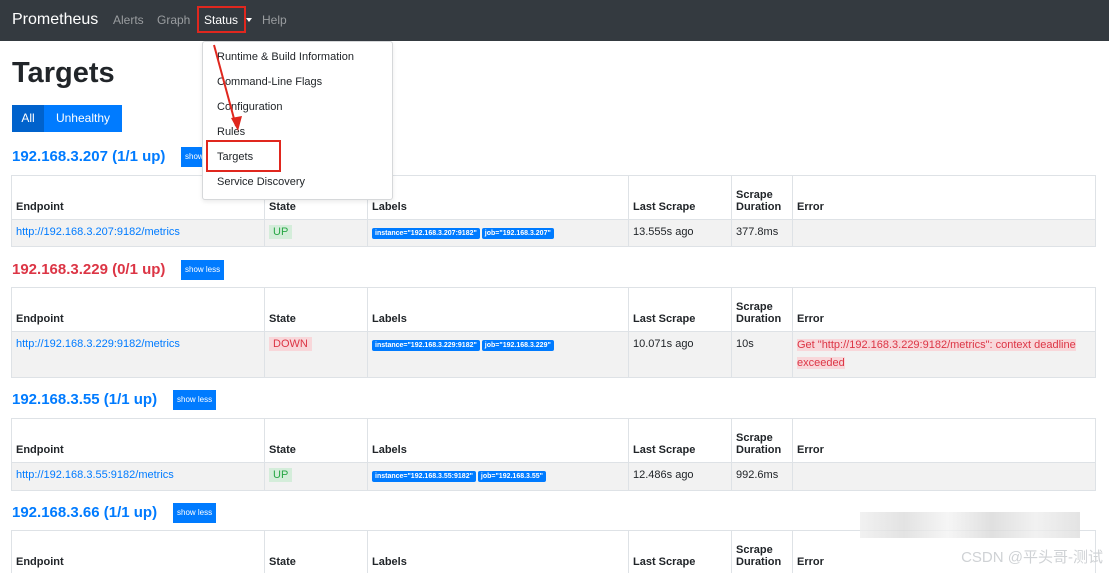 This screenshot has width=1109, height=573. Describe the element at coordinates (970, 525) in the screenshot. I see `blurred-region` at that location.